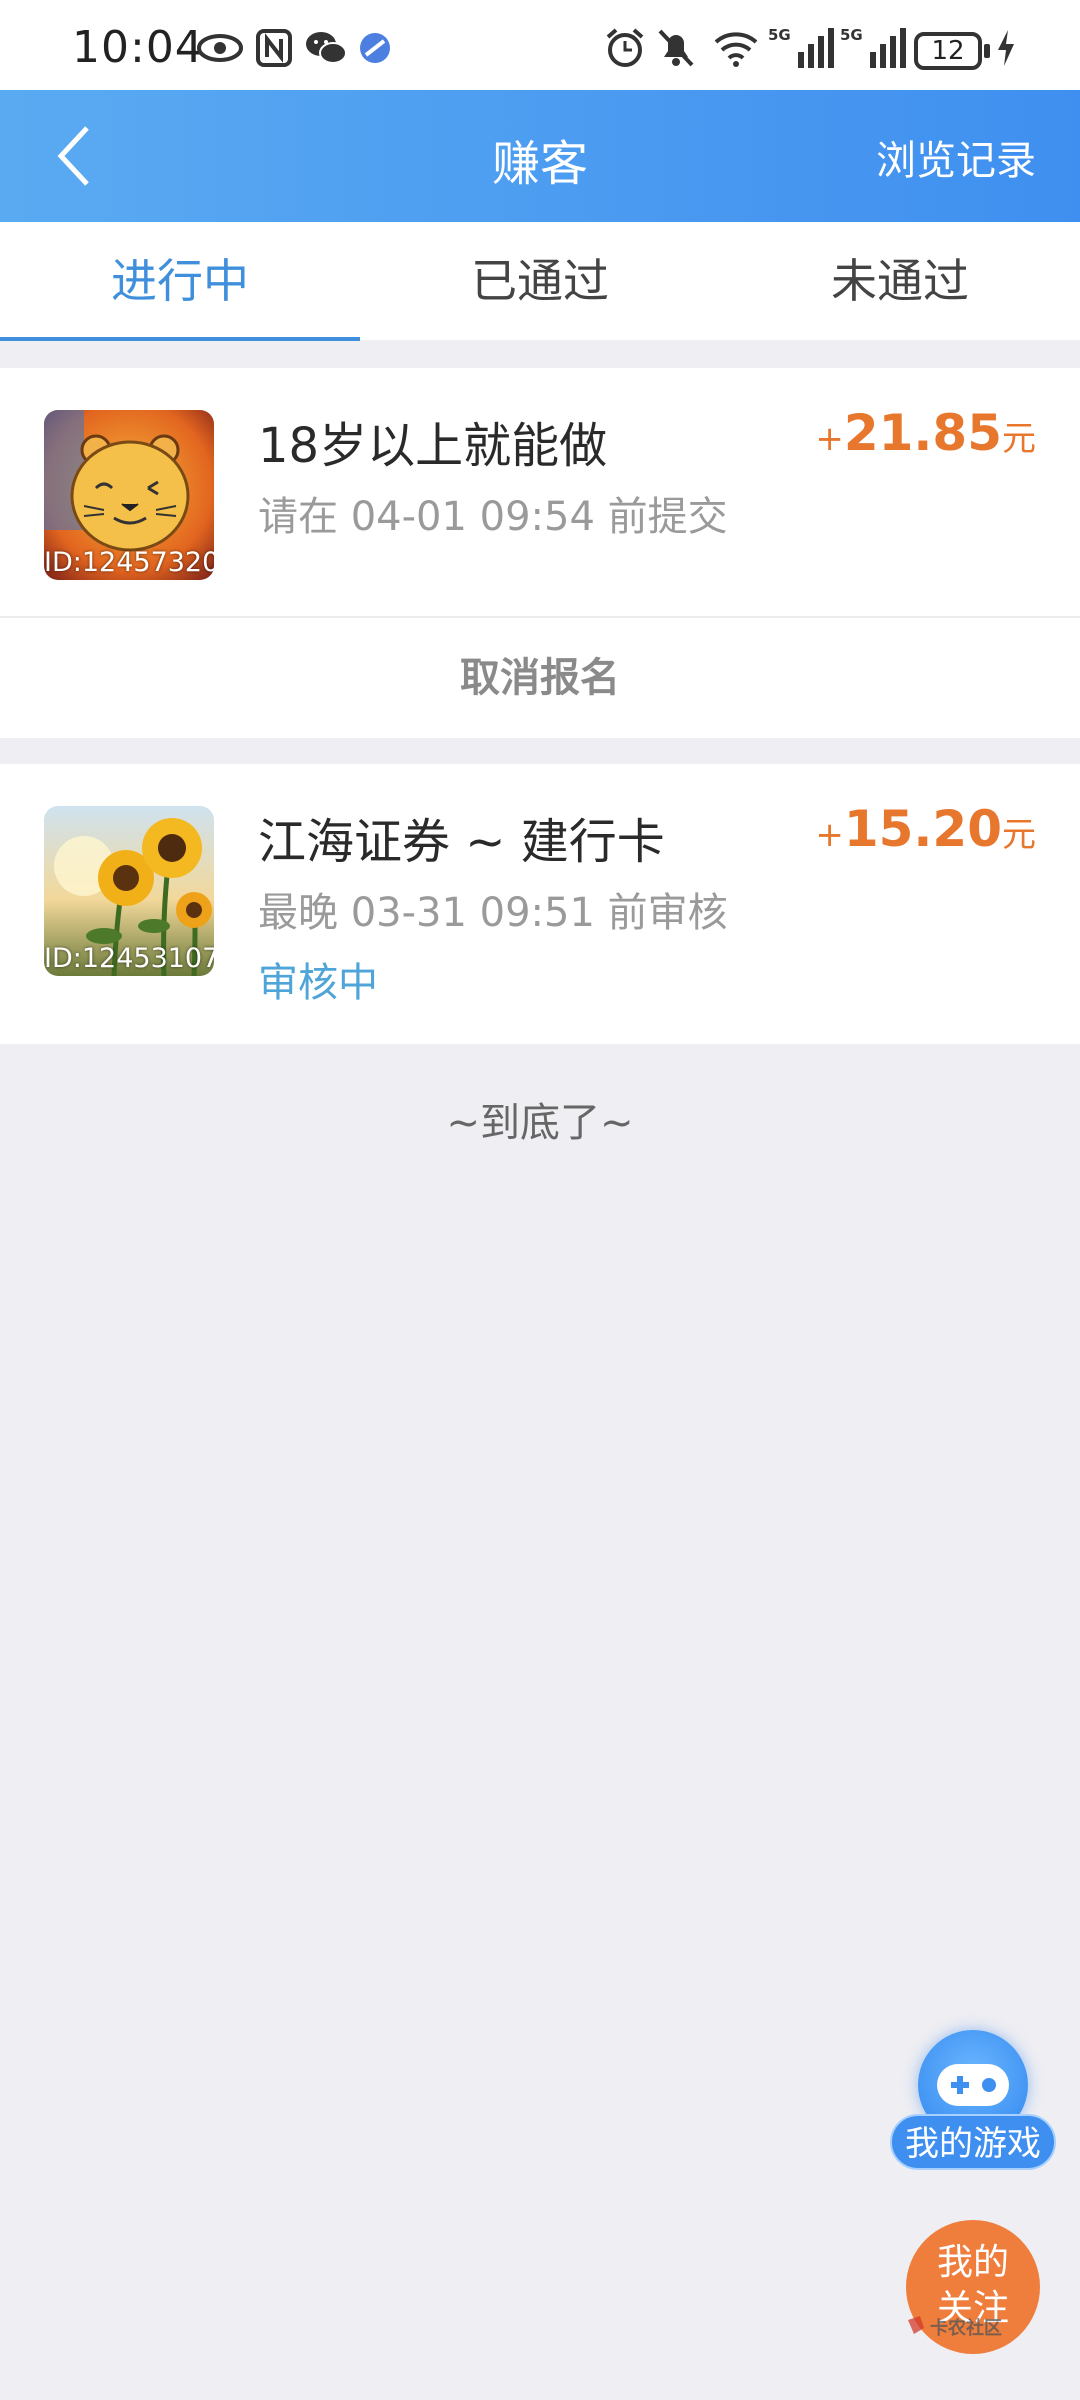 The height and width of the screenshot is (2400, 1080). I want to click on battery-indicator: 12, so click(948, 51).